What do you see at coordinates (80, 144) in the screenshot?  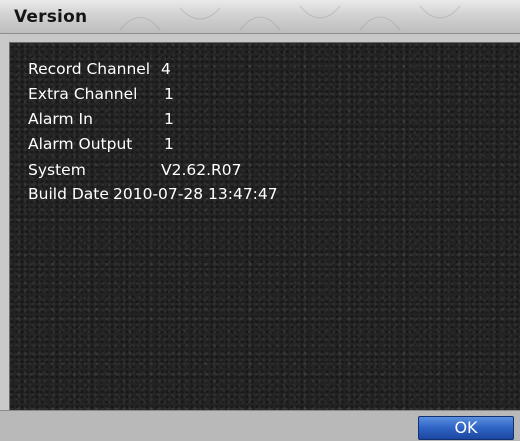 I see `alarm-output-label: Alarm Output` at bounding box center [80, 144].